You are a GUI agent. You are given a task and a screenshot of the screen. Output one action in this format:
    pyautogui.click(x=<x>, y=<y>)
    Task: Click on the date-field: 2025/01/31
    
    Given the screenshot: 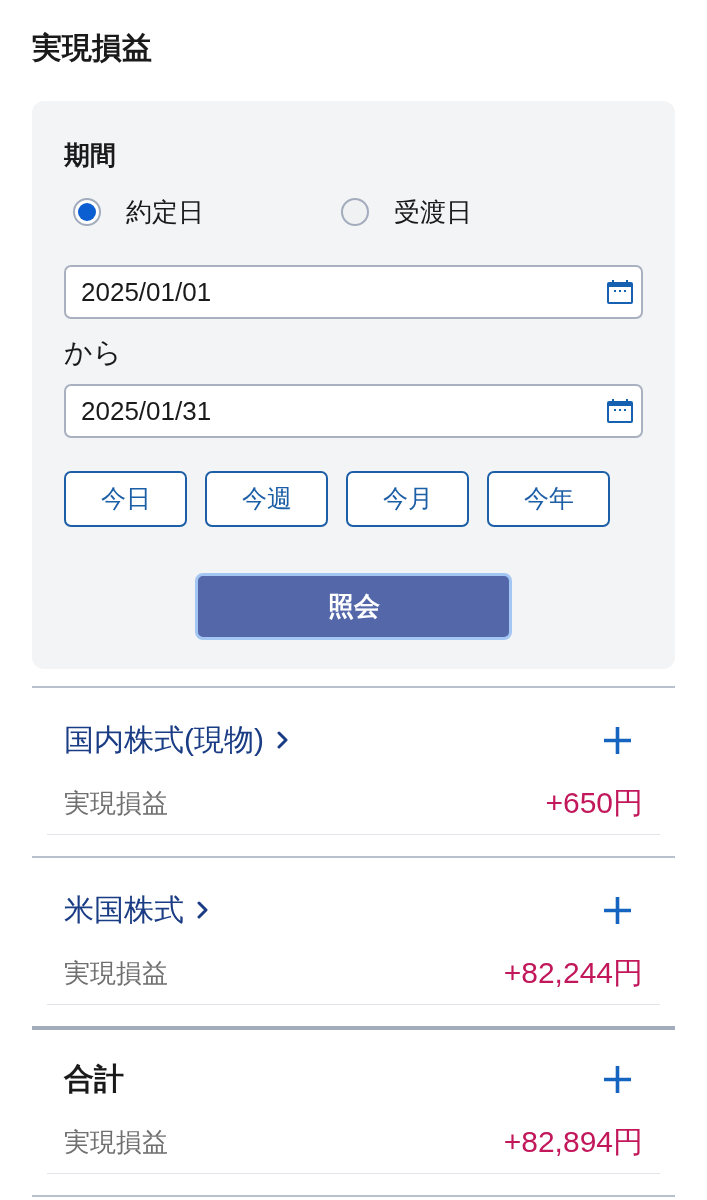 What is the action you would take?
    pyautogui.click(x=353, y=411)
    